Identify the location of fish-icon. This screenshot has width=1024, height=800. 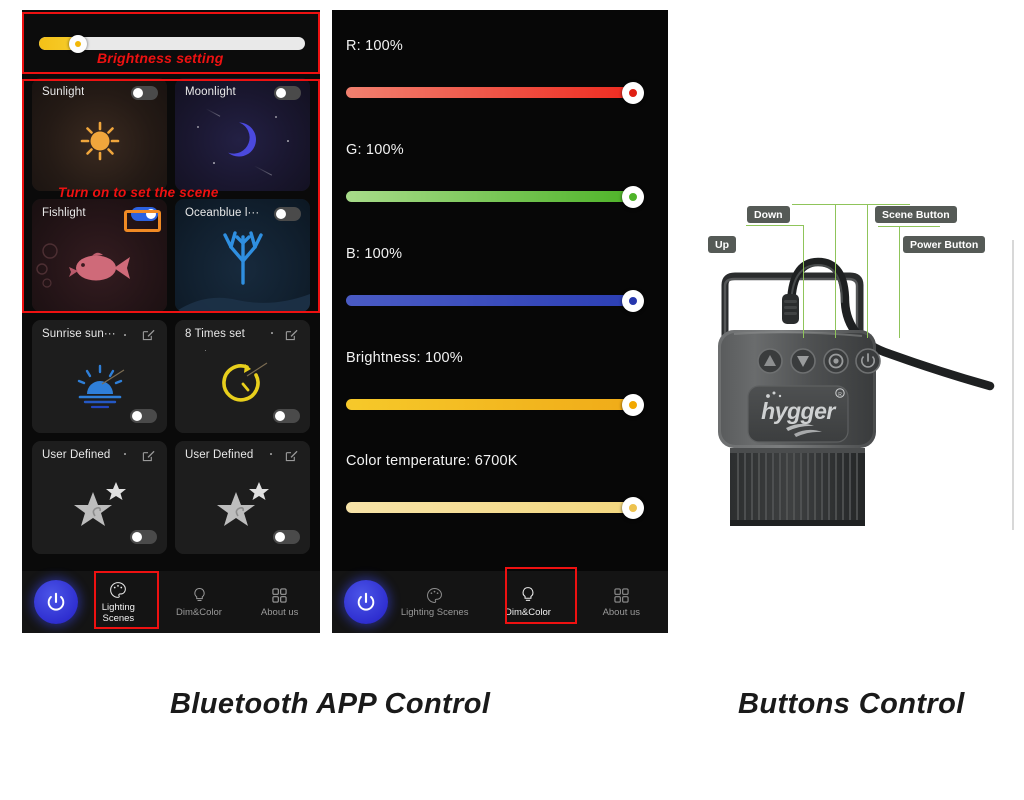
(99, 268).